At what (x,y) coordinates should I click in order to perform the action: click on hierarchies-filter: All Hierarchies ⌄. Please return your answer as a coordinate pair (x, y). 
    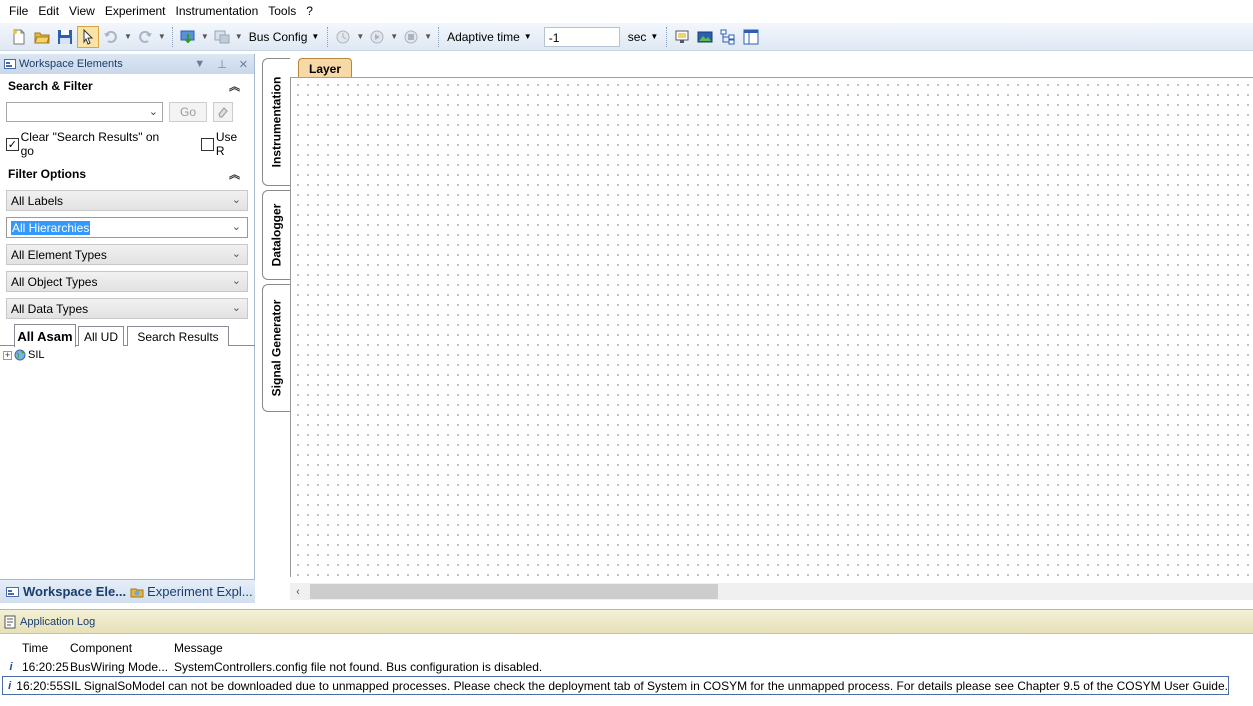
    Looking at the image, I should click on (127, 227).